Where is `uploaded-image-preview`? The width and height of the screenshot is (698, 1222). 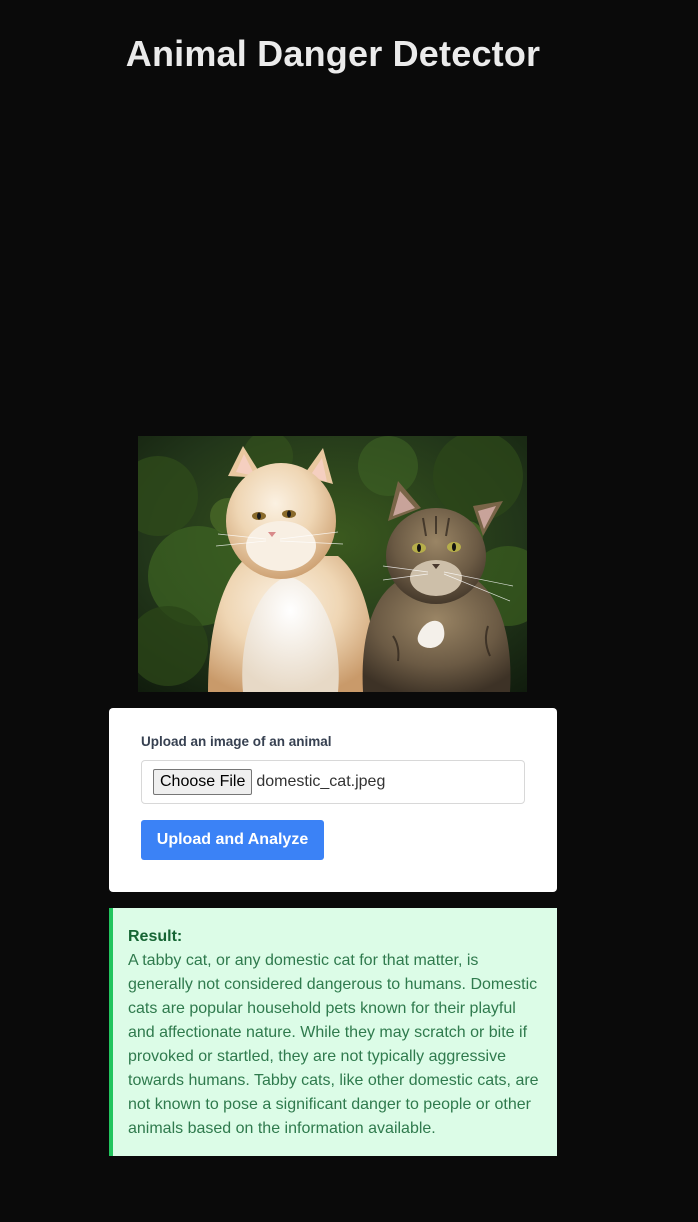
uploaded-image-preview is located at coordinates (332, 564).